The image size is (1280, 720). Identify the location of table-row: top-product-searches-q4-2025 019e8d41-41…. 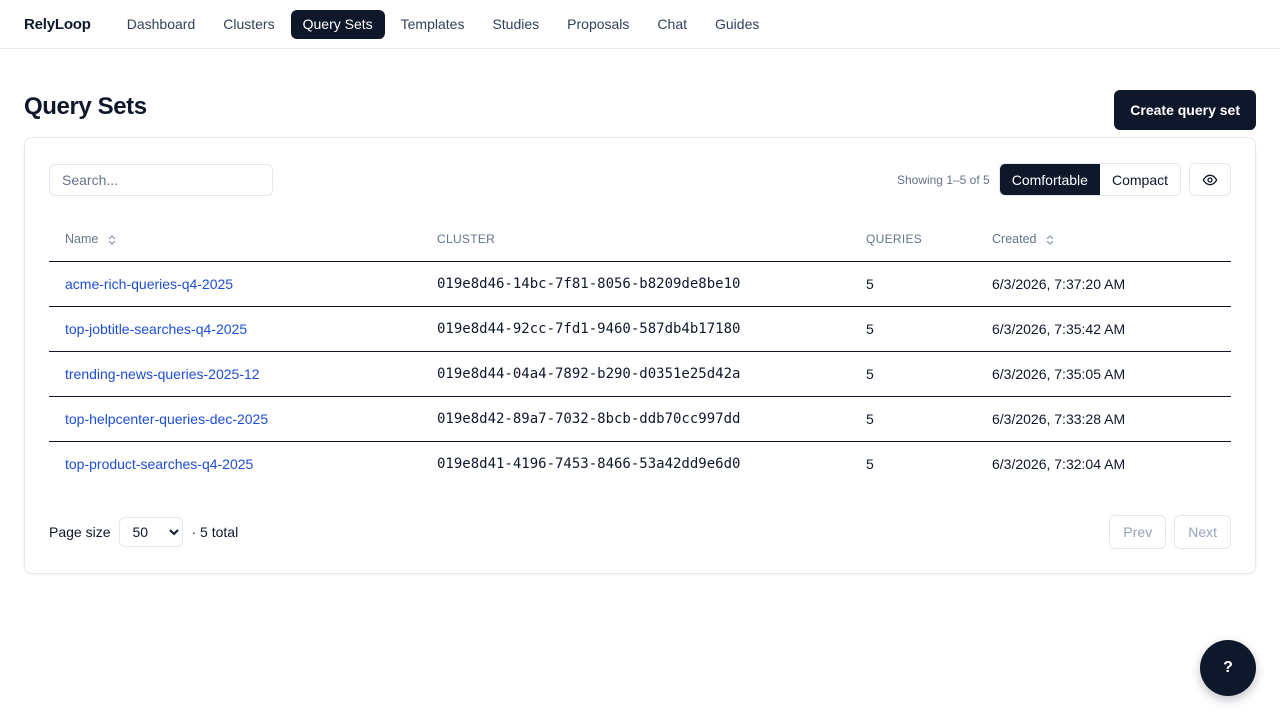
(640, 463).